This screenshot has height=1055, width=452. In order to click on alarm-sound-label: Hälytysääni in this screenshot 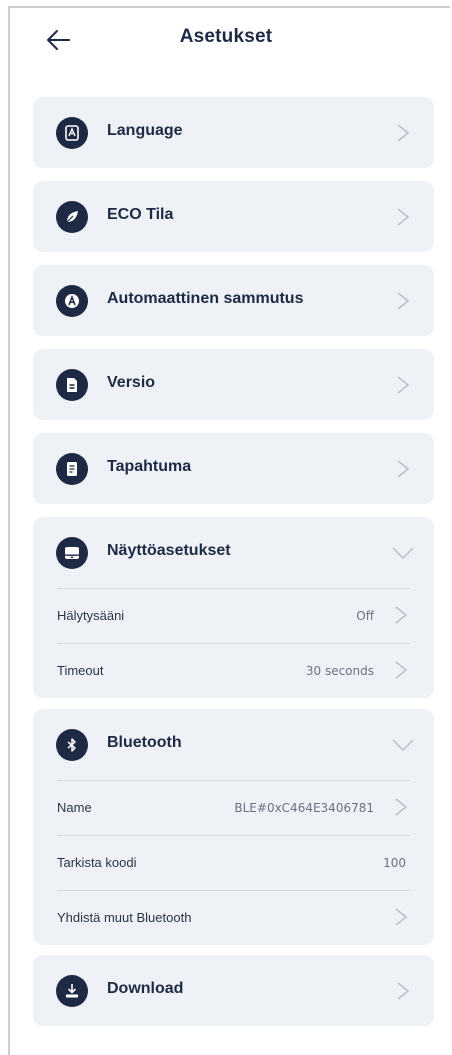, I will do `click(91, 615)`.